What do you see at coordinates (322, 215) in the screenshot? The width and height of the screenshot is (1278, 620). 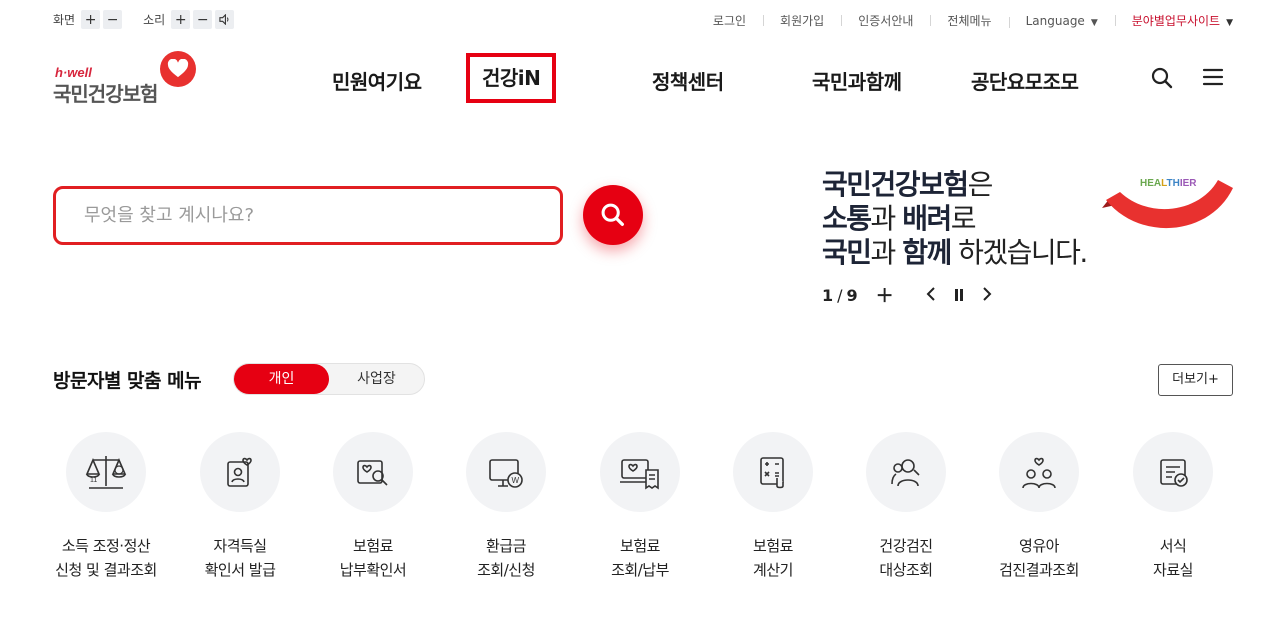 I see `search-input` at bounding box center [322, 215].